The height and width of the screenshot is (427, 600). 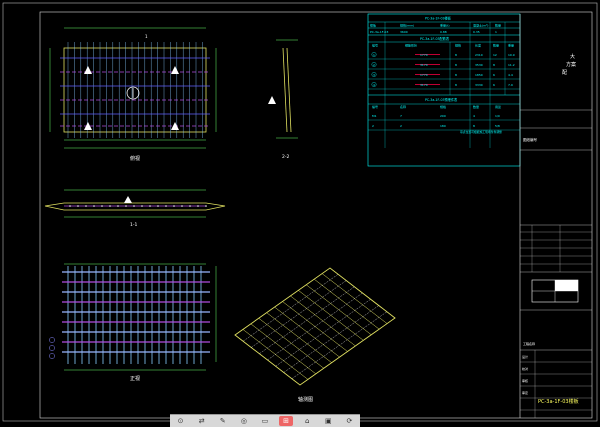 I want to click on section-view: 1-1, so click(x=135, y=208).